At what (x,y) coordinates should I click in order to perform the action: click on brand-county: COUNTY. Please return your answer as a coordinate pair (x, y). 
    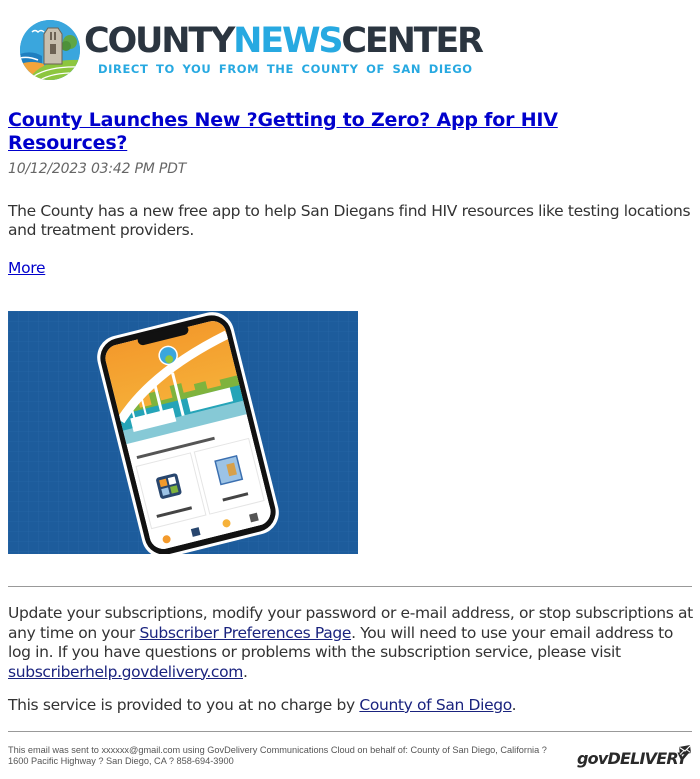
    Looking at the image, I should click on (159, 41).